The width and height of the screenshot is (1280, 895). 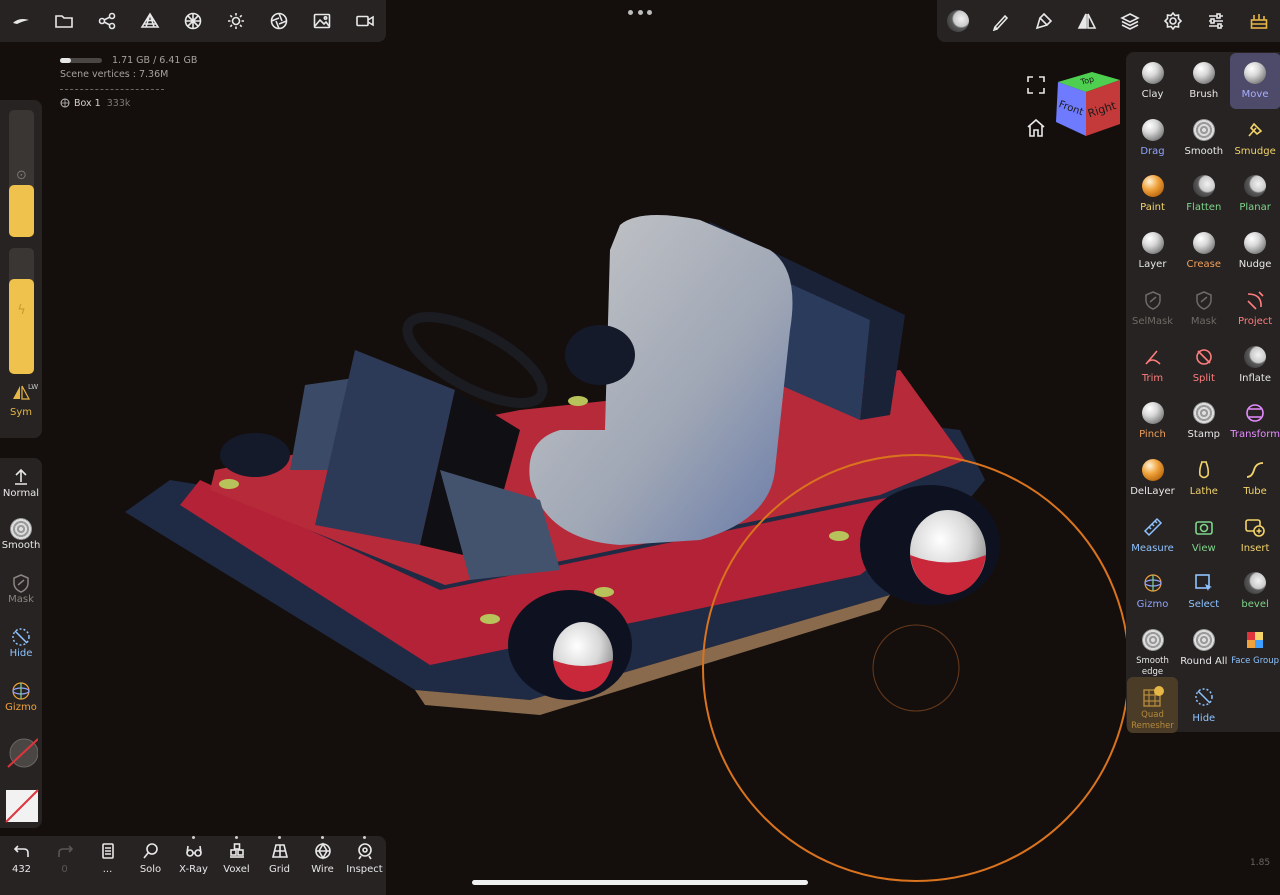 What do you see at coordinates (1255, 527) in the screenshot?
I see `insert-icon` at bounding box center [1255, 527].